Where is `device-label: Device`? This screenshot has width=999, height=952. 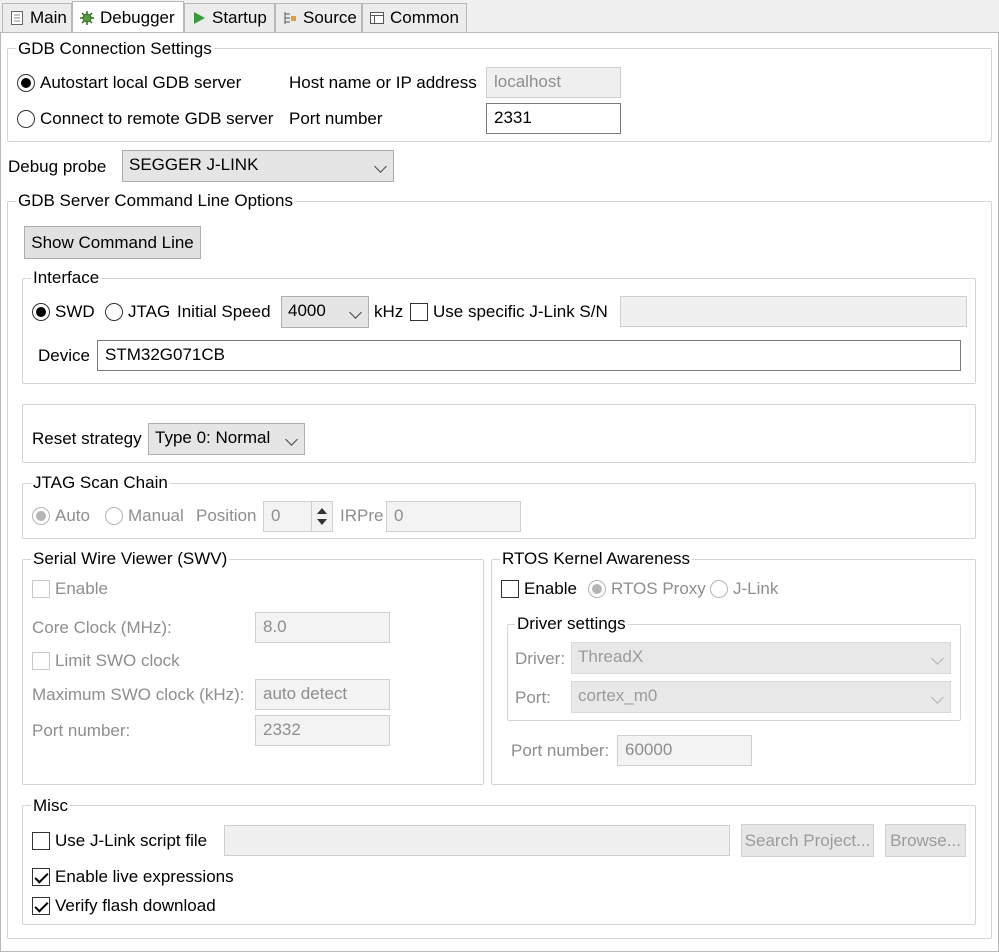 device-label: Device is located at coordinates (64, 355).